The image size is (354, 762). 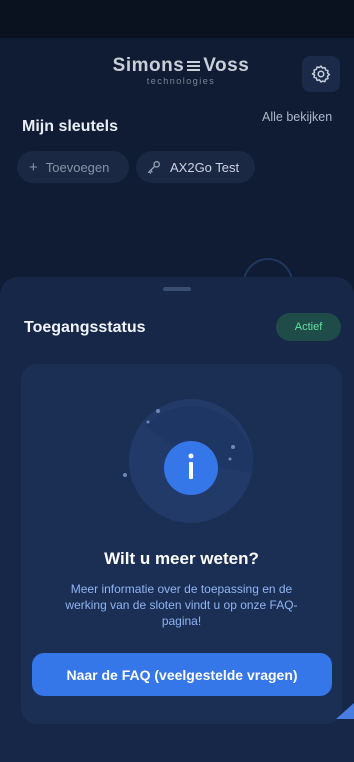 What do you see at coordinates (297, 117) in the screenshot?
I see `see-all-link: Alle bekijken` at bounding box center [297, 117].